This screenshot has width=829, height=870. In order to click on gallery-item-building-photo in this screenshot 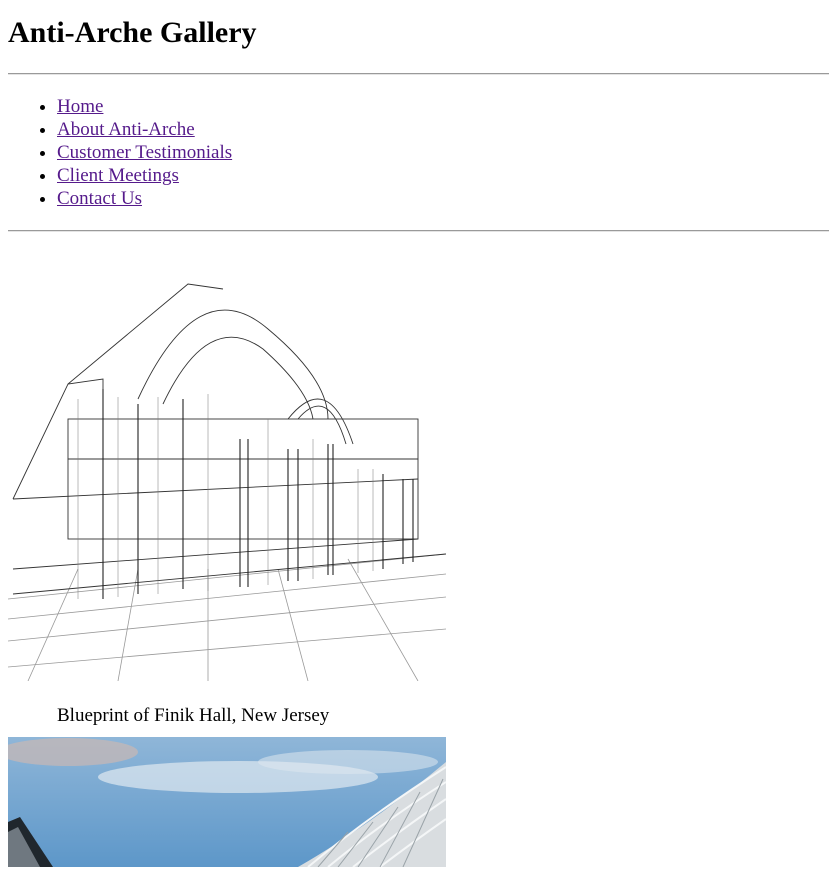, I will do `click(418, 802)`.